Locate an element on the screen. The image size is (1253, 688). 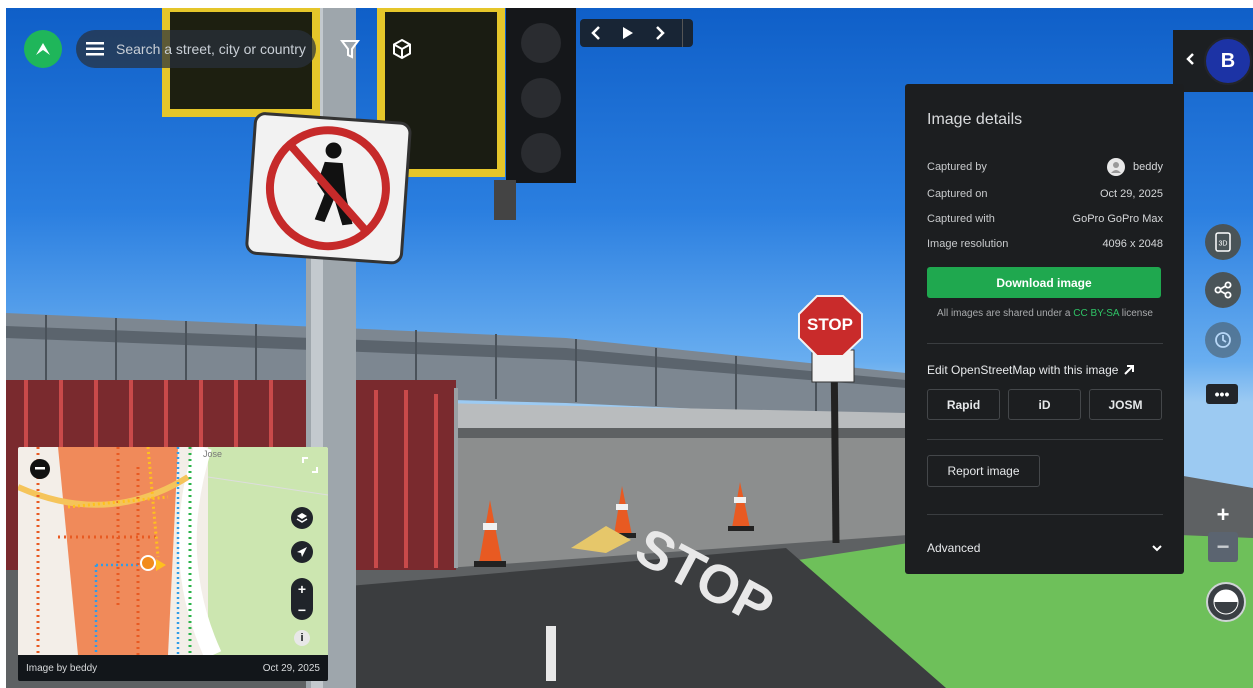
share-icon is located at coordinates (1223, 290).